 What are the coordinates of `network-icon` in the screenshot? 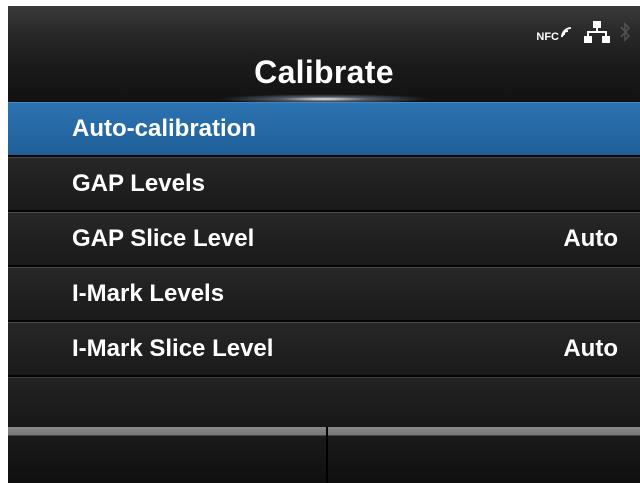 It's located at (597, 34).